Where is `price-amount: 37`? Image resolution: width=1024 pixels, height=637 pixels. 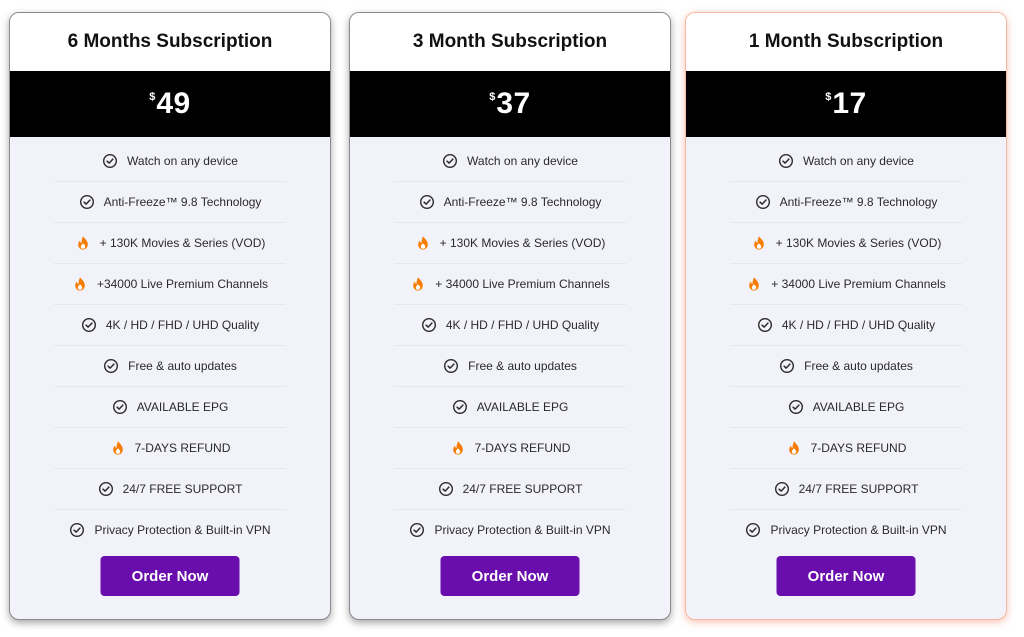
price-amount: 37 is located at coordinates (513, 103).